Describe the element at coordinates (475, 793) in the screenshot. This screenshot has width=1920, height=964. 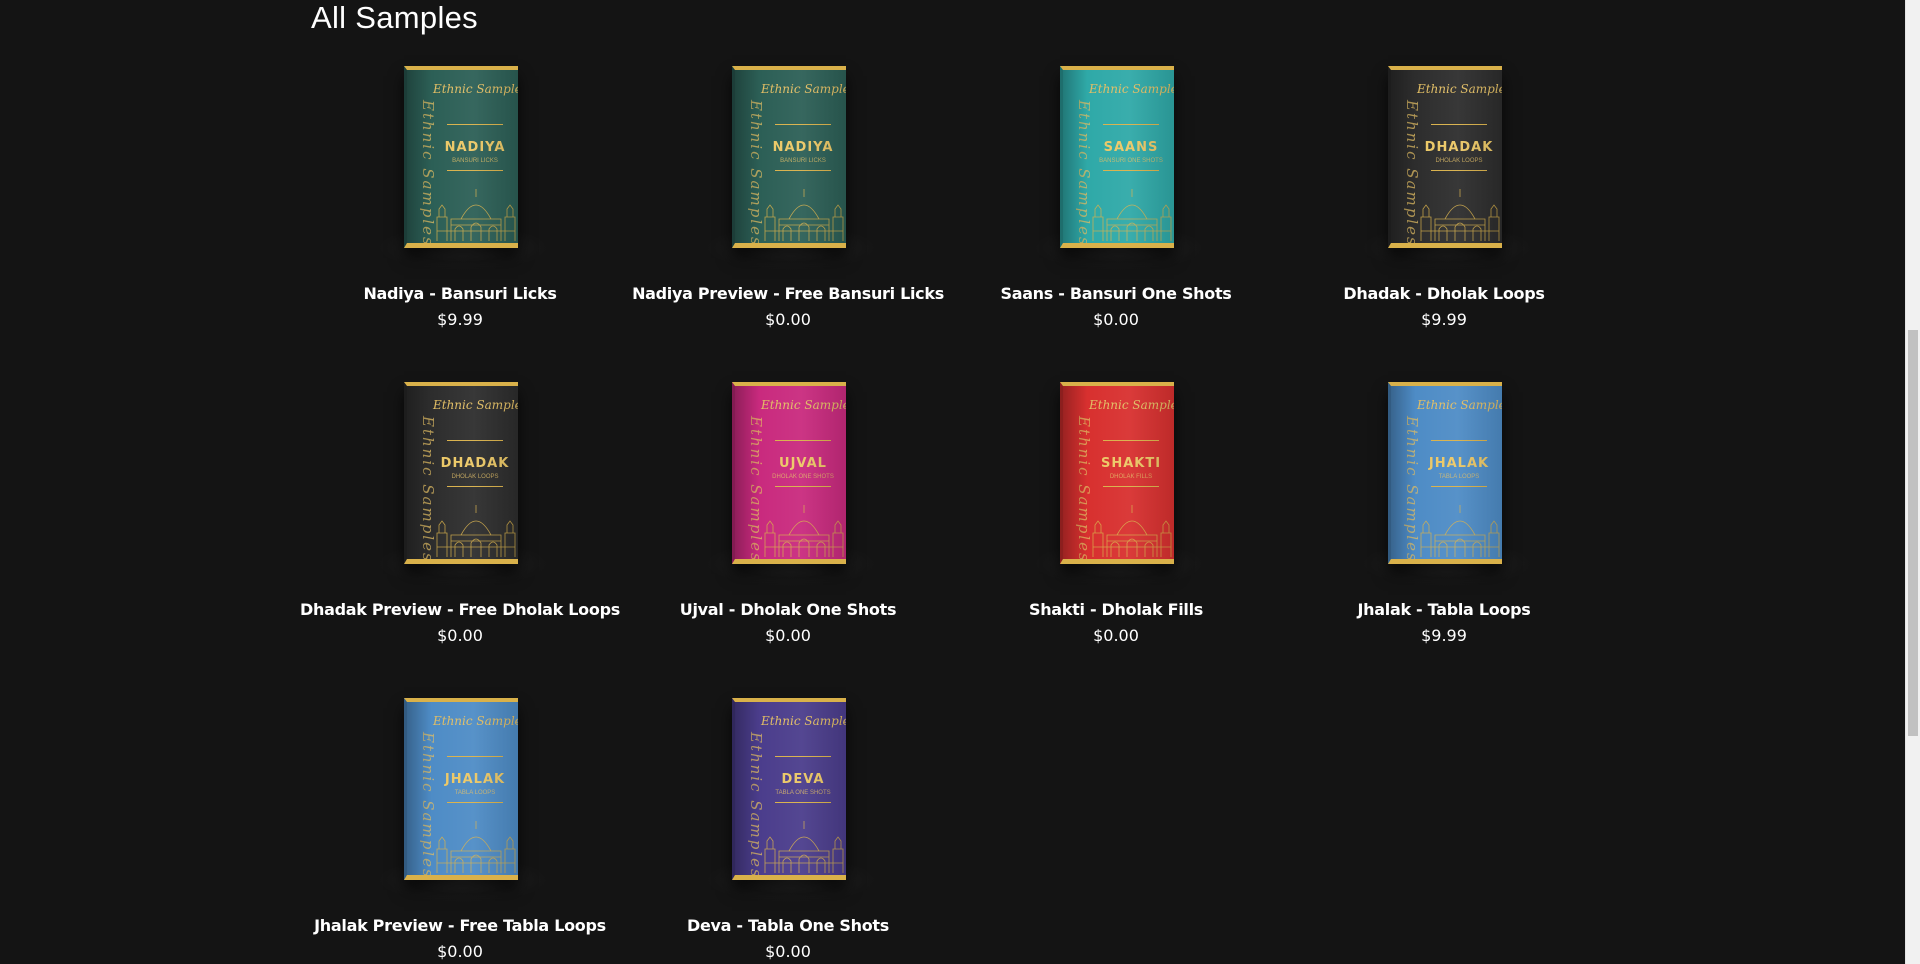
I see `box-subtitle: TABLA LOOPS` at that location.